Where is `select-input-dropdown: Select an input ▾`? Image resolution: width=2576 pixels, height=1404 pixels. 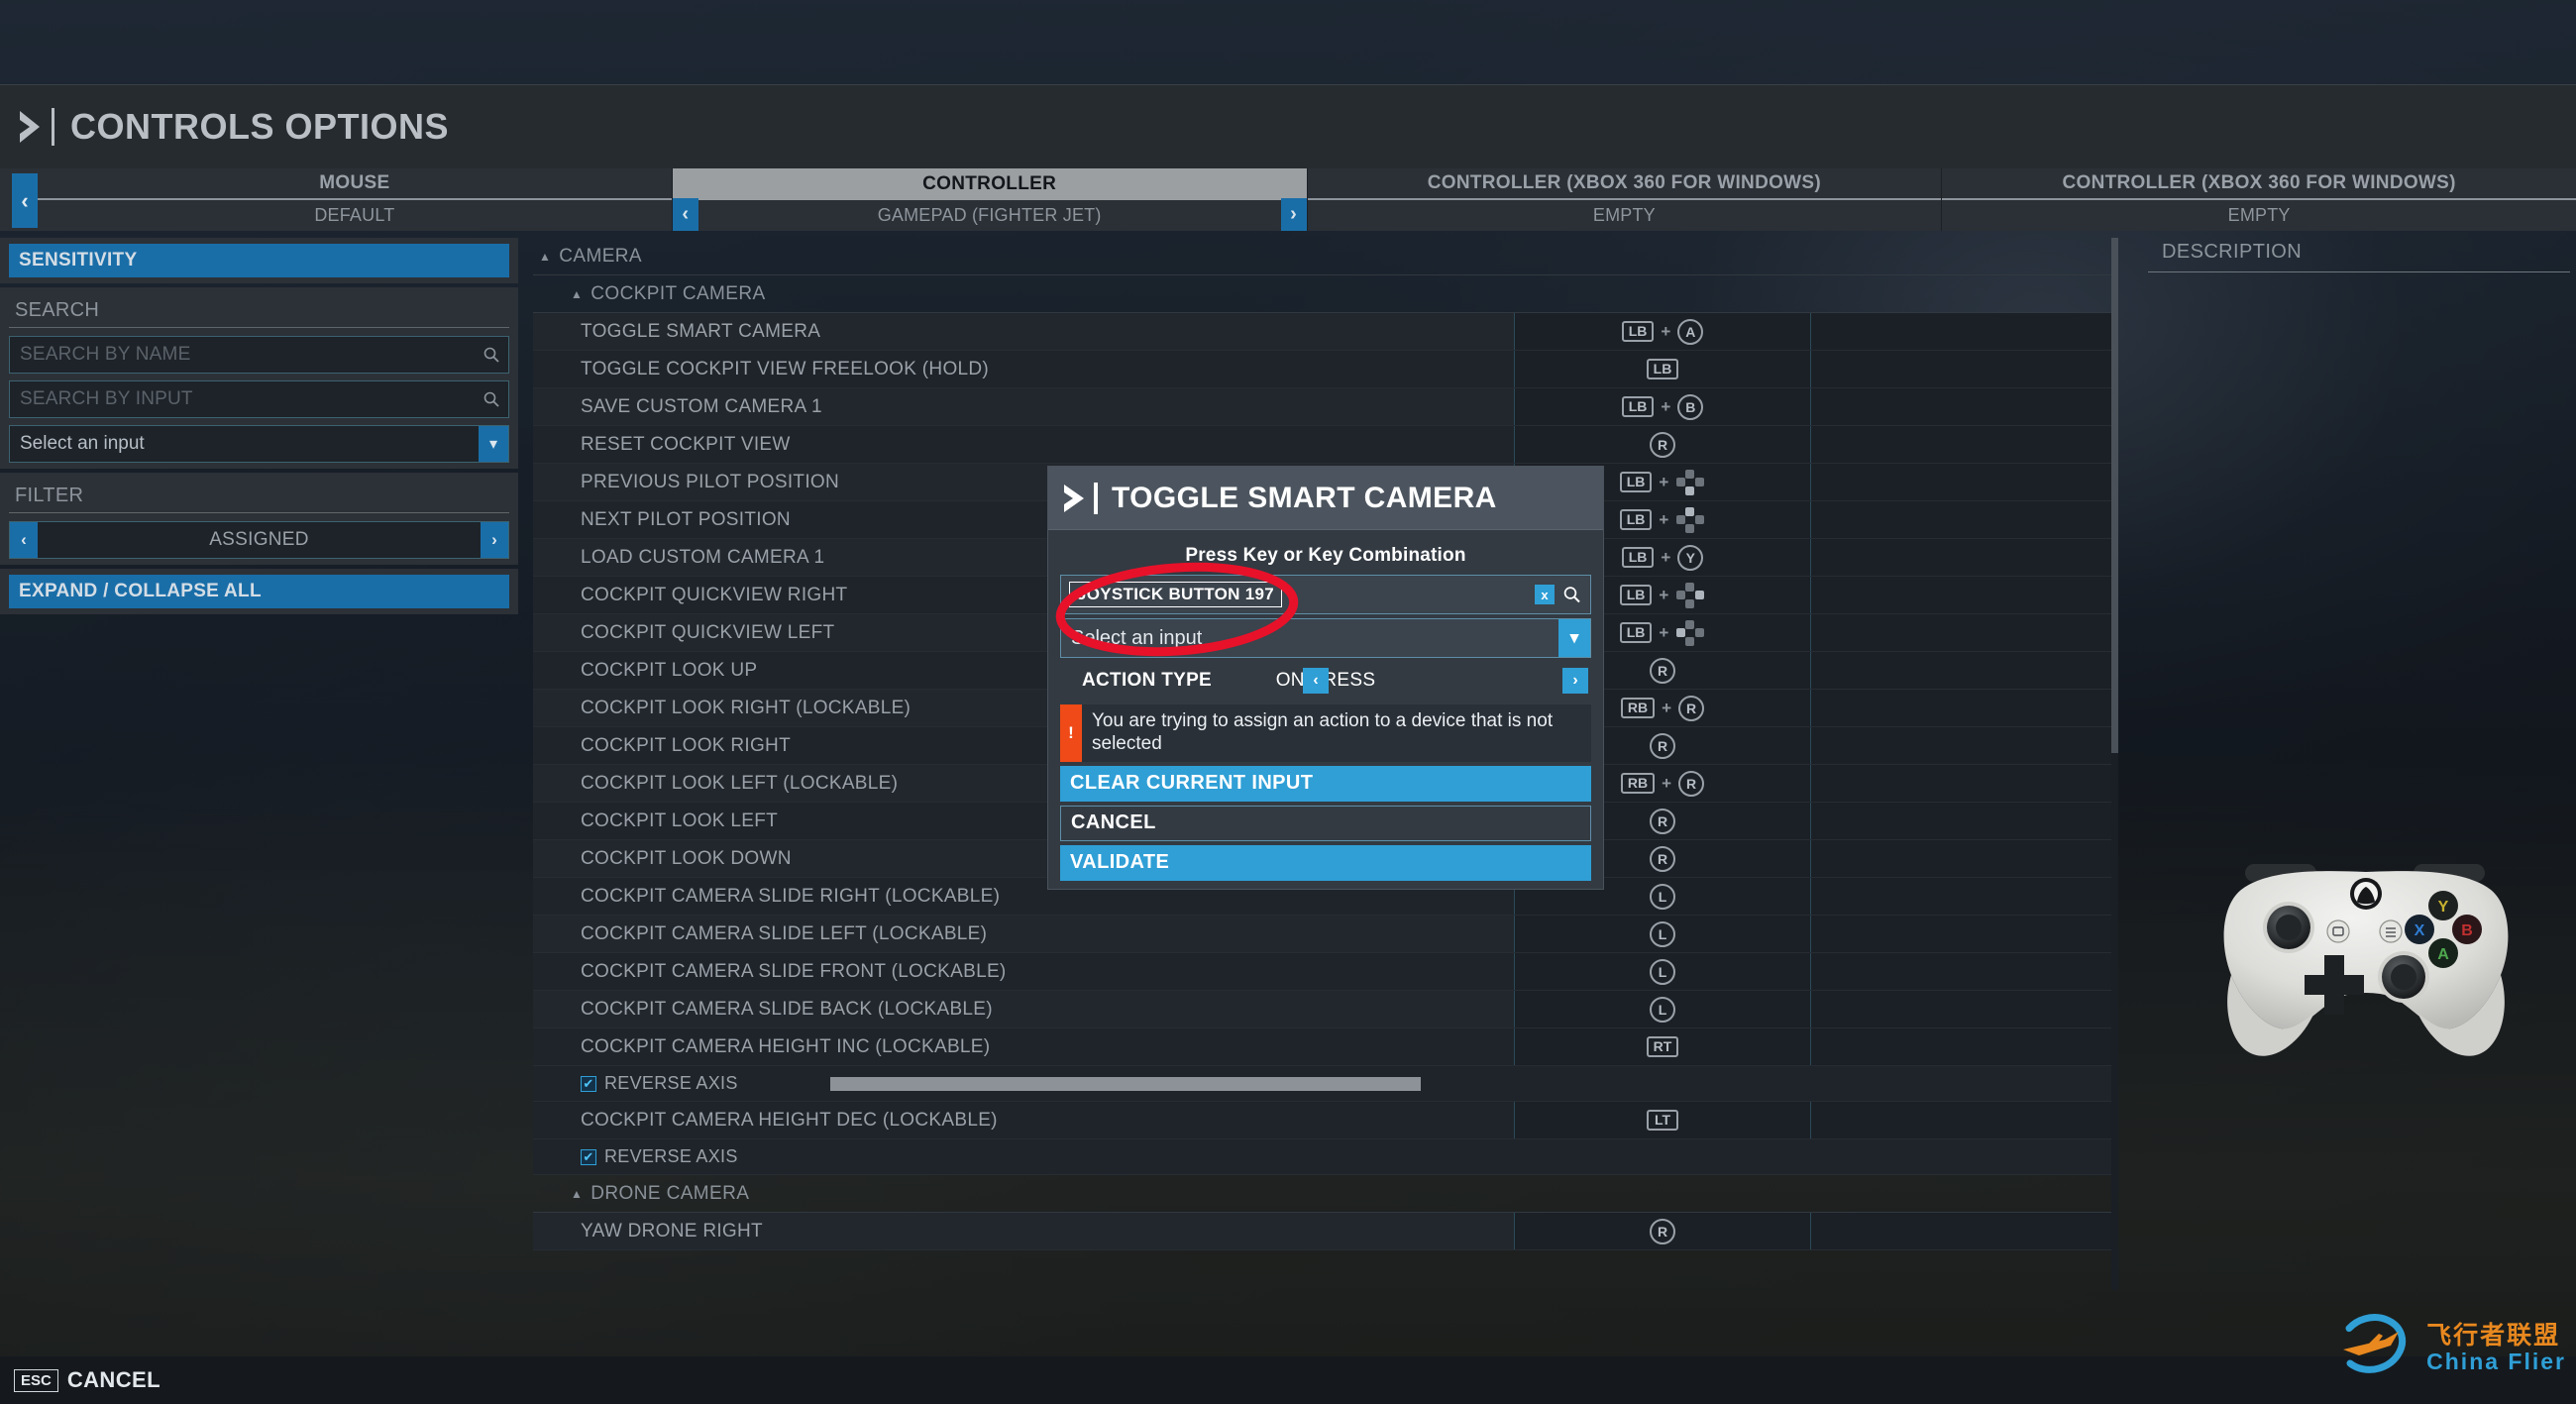 select-input-dropdown: Select an input ▾ is located at coordinates (259, 444).